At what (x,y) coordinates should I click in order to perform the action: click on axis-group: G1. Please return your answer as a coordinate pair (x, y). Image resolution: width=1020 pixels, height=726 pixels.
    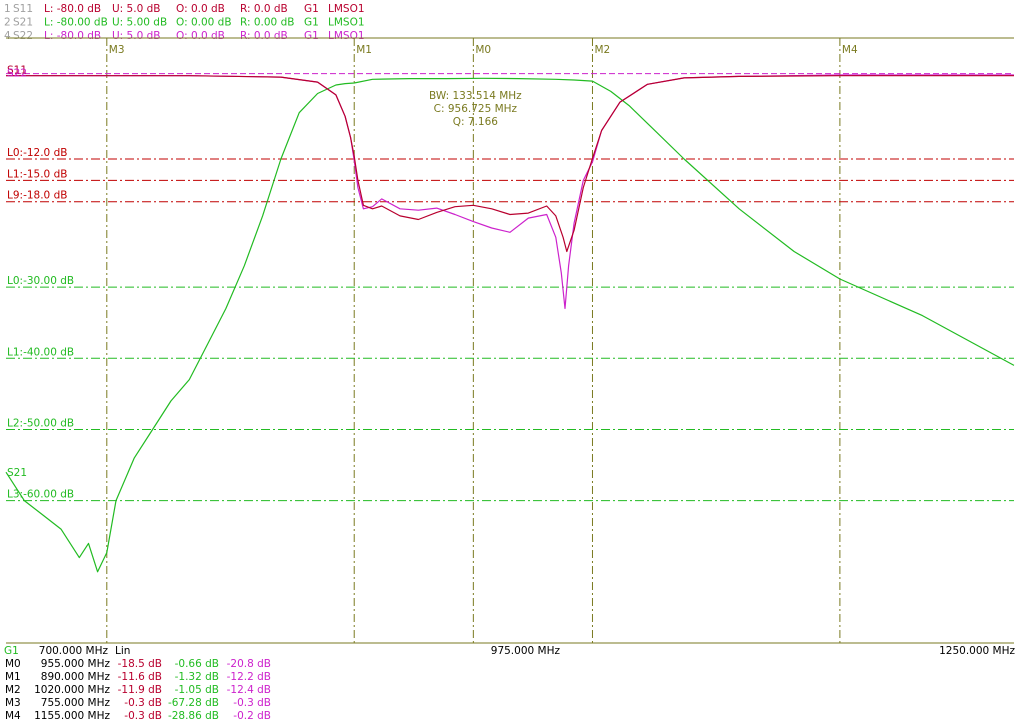
    Looking at the image, I should click on (11, 651).